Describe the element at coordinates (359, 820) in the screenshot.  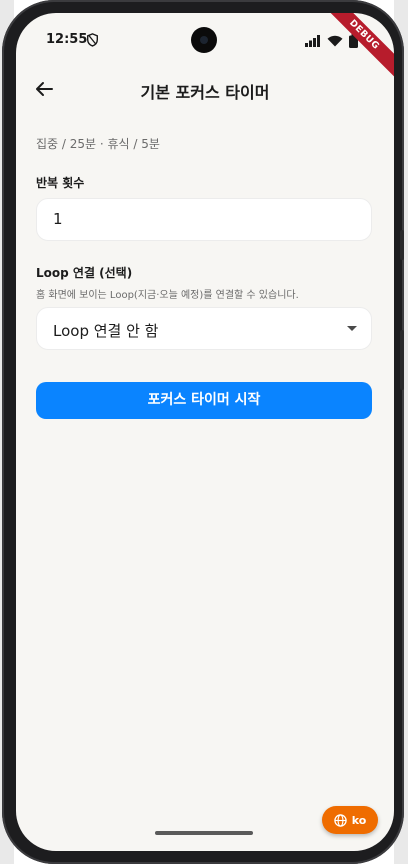
I see `language-button-label: ko` at that location.